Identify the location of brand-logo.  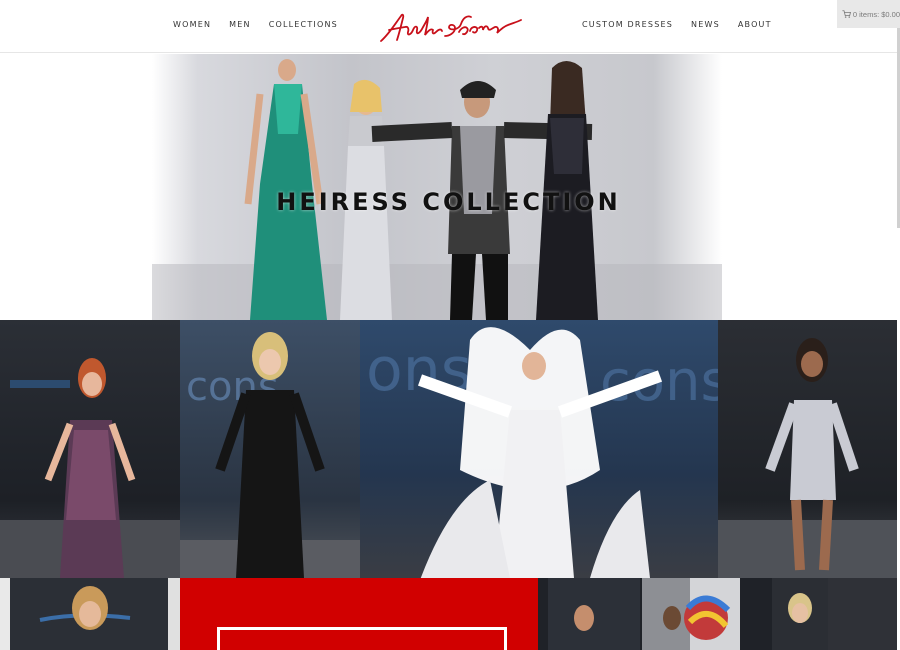
(449, 28).